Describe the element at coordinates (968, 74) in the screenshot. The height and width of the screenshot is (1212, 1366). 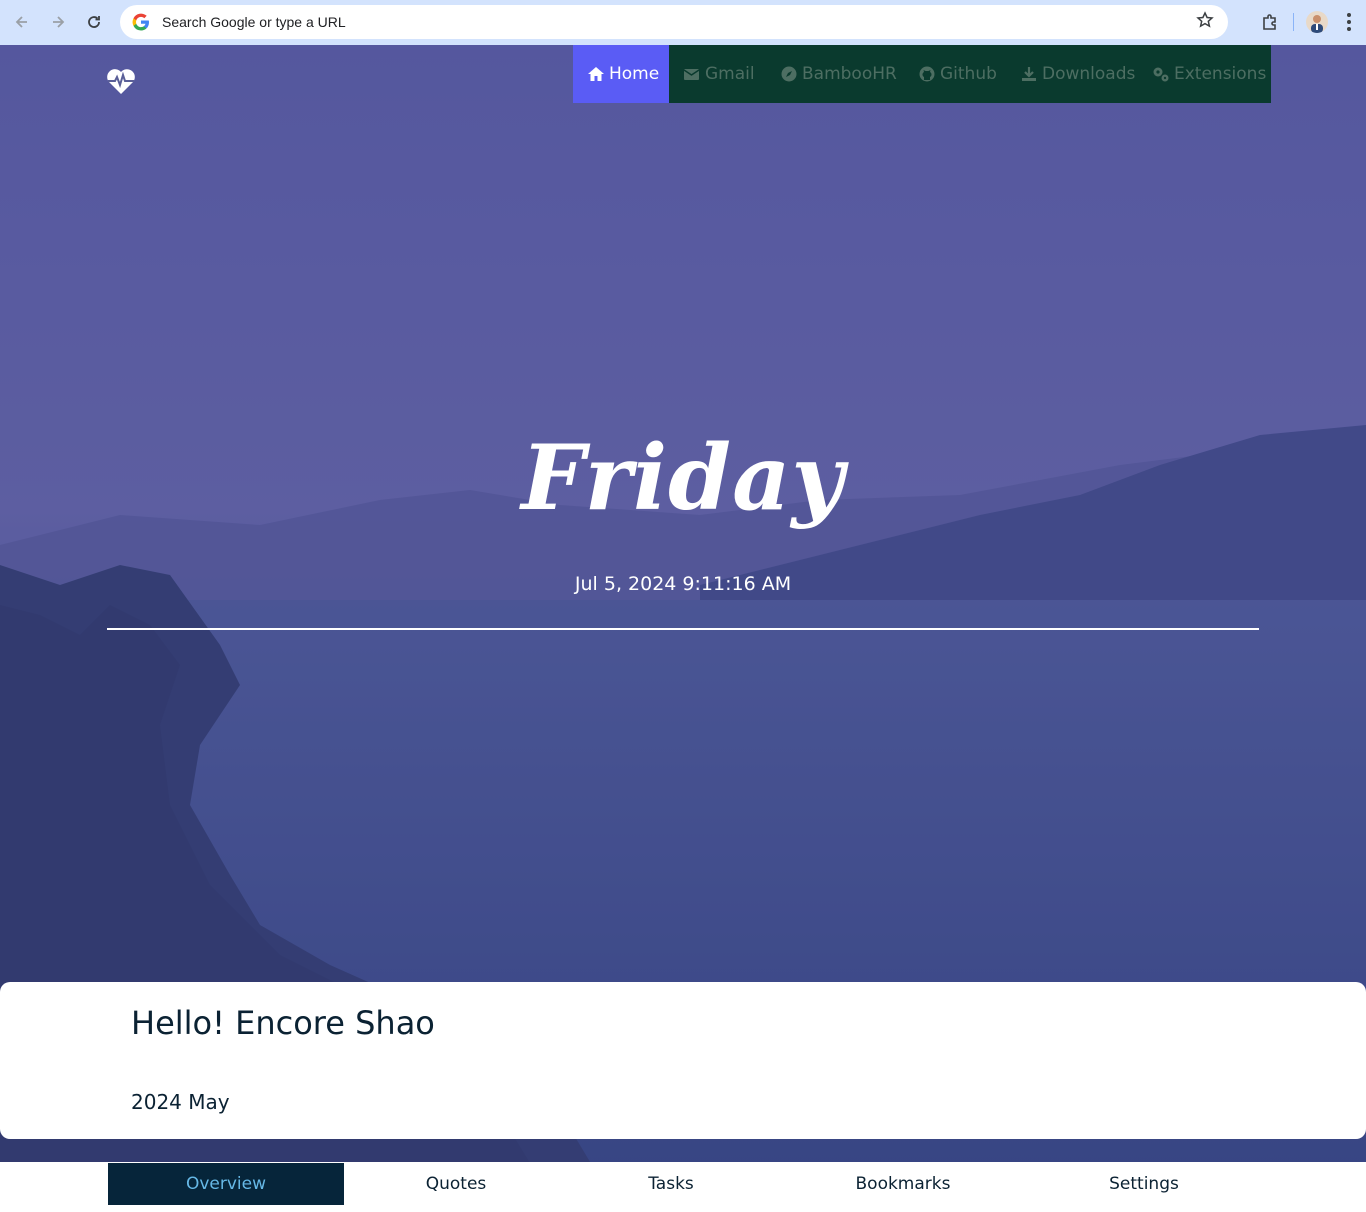
I see `nav-github-label: Github` at that location.